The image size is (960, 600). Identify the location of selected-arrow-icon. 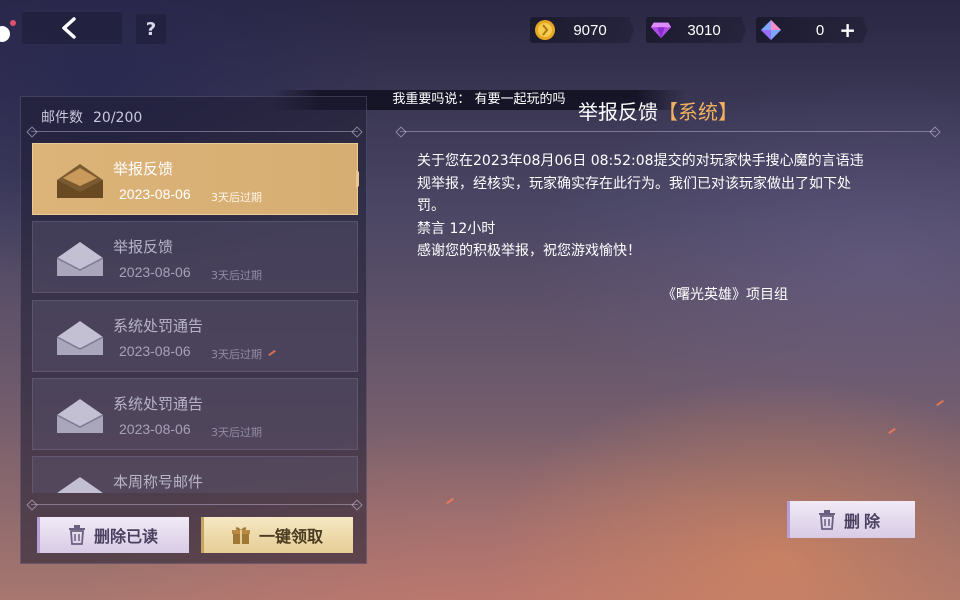
(357, 179).